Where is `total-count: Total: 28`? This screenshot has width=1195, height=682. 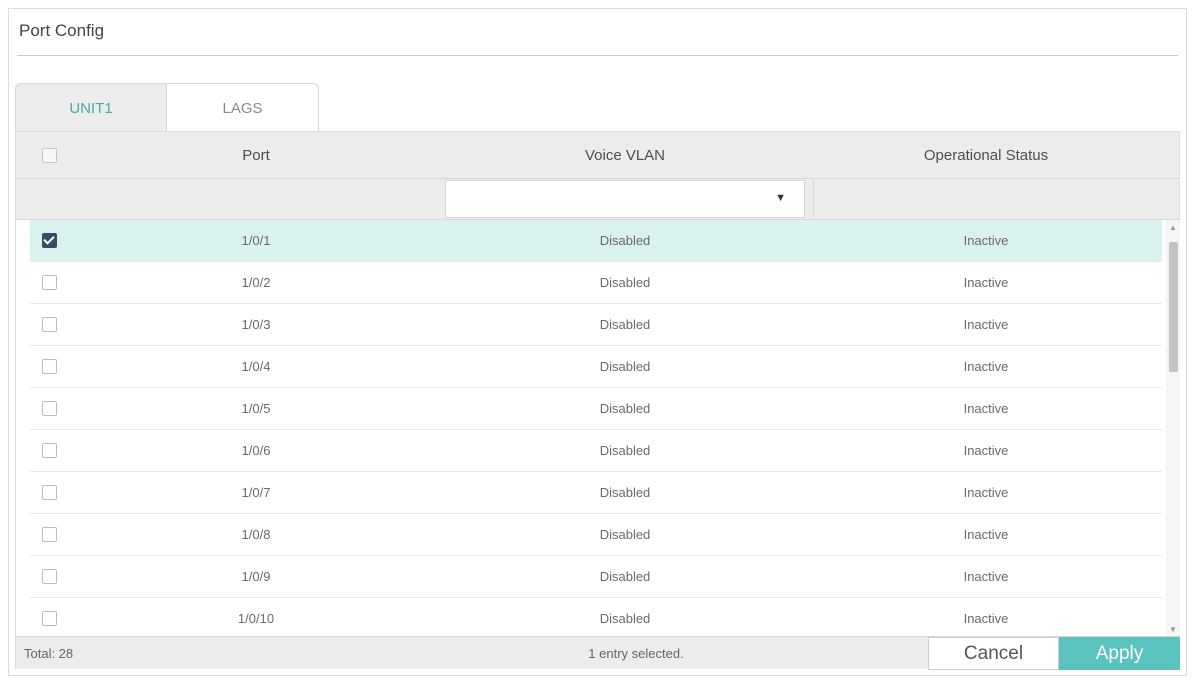
total-count: Total: 28 is located at coordinates (49, 653).